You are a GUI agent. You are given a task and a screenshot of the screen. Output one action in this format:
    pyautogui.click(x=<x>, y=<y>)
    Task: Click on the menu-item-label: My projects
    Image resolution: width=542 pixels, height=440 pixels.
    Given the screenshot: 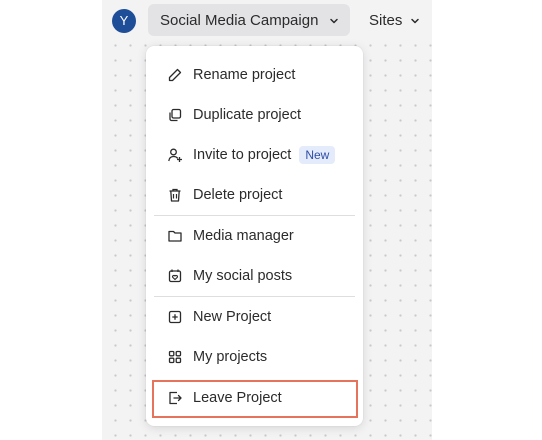 What is the action you would take?
    pyautogui.click(x=230, y=357)
    